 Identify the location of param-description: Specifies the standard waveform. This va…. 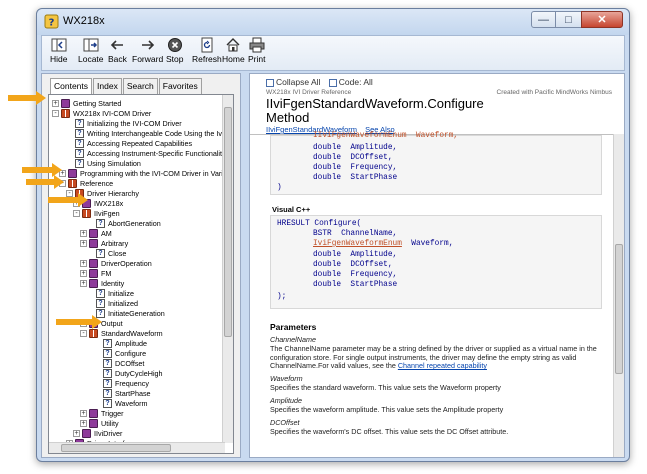
(385, 387).